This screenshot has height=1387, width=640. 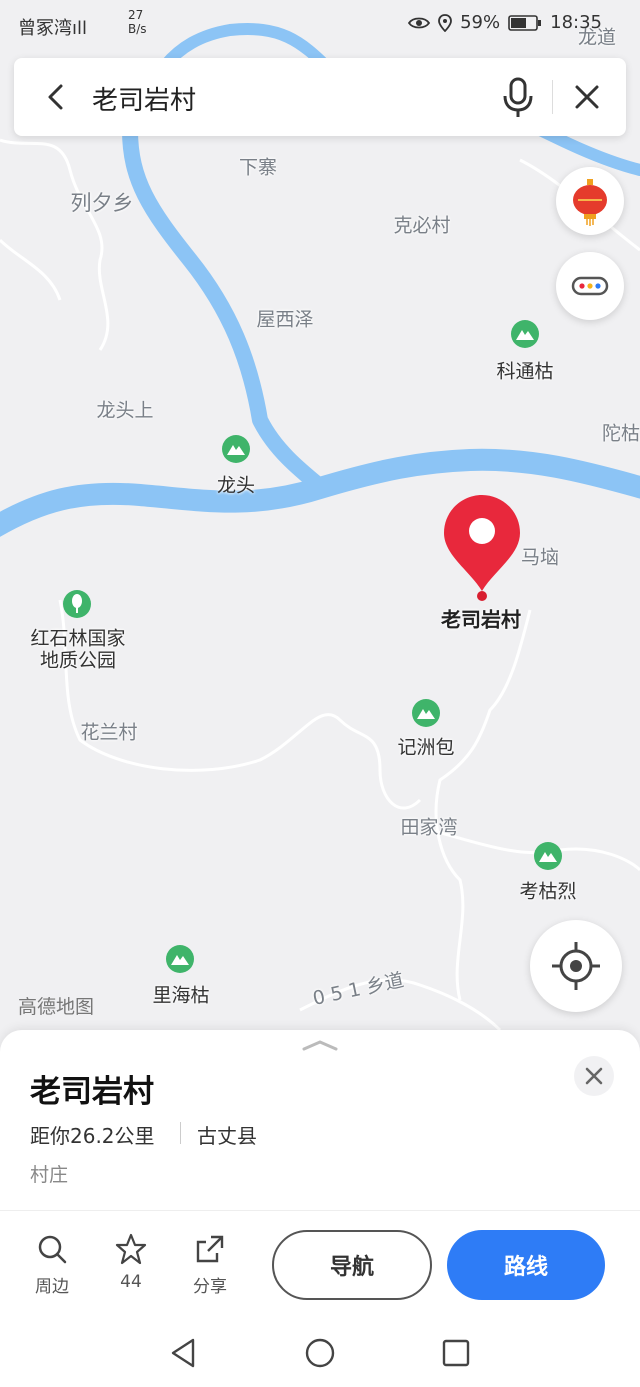 I want to click on favorite-button: 44, so click(x=131, y=1262).